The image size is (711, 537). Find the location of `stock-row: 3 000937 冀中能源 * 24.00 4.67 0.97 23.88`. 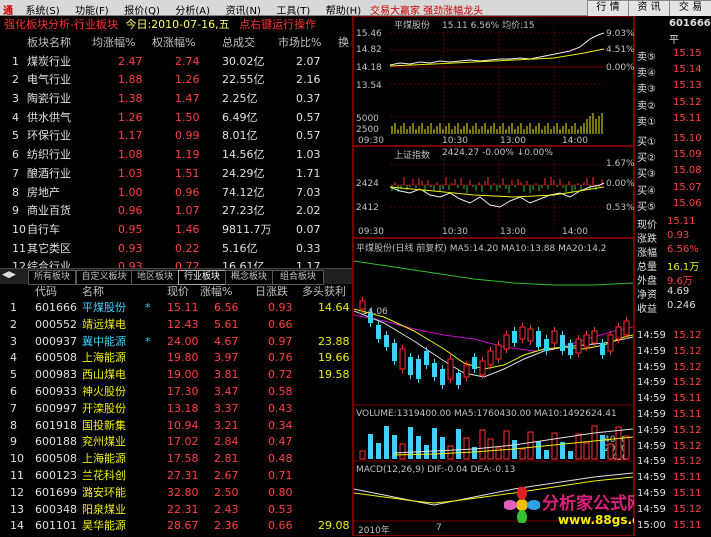

stock-row: 3 000937 冀中能源 * 24.00 4.67 0.97 23.88 is located at coordinates (176, 342).